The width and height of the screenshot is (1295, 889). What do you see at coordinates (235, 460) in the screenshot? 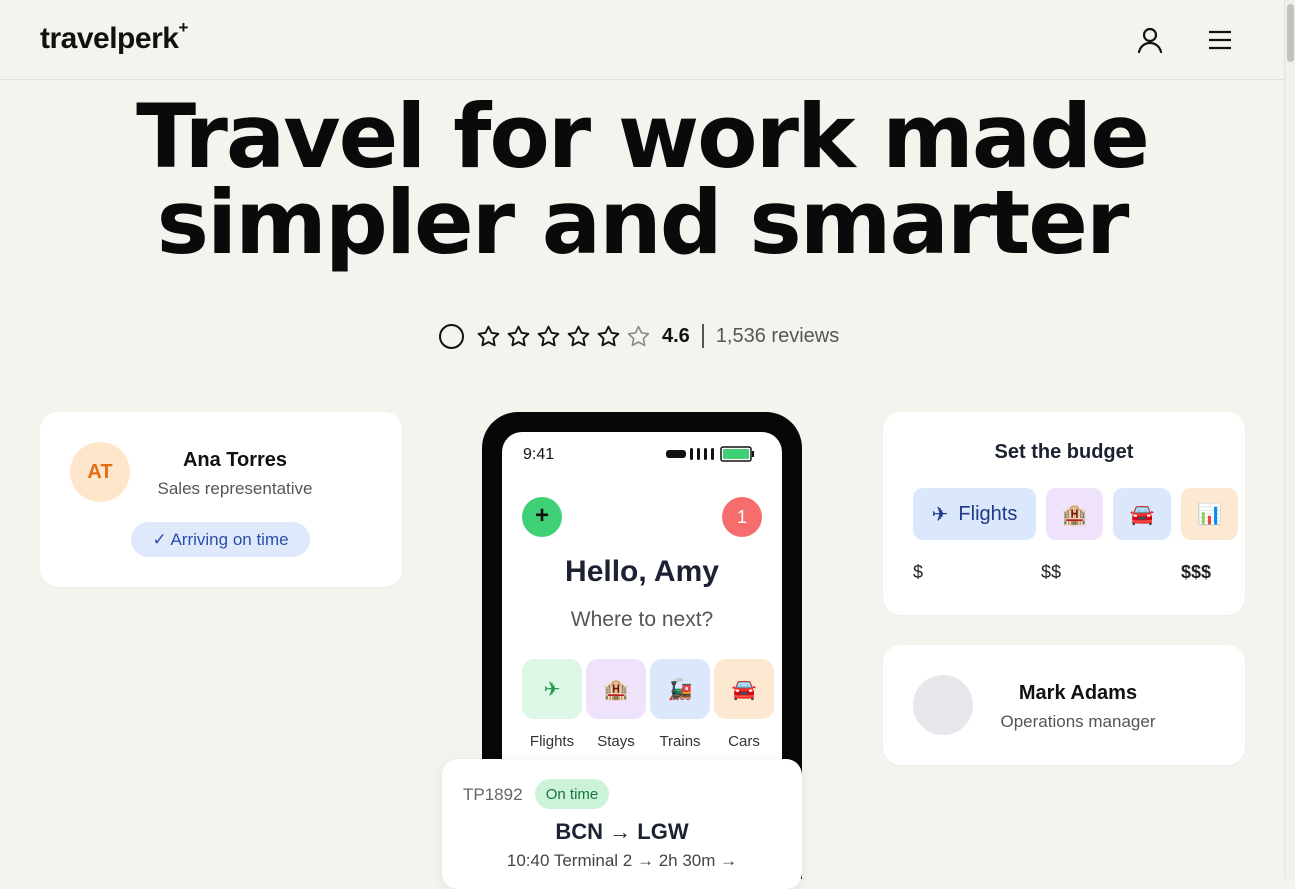
I see `traveler-name: Ana Torres` at bounding box center [235, 460].